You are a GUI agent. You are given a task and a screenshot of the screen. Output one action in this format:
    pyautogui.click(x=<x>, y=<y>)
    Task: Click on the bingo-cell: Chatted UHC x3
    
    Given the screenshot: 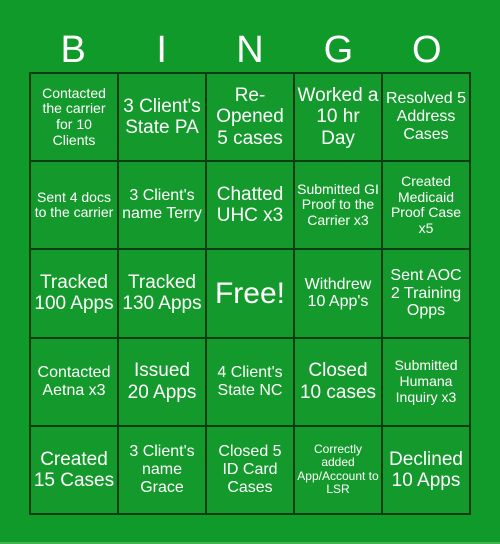 What is the action you would take?
    pyautogui.click(x=250, y=205)
    